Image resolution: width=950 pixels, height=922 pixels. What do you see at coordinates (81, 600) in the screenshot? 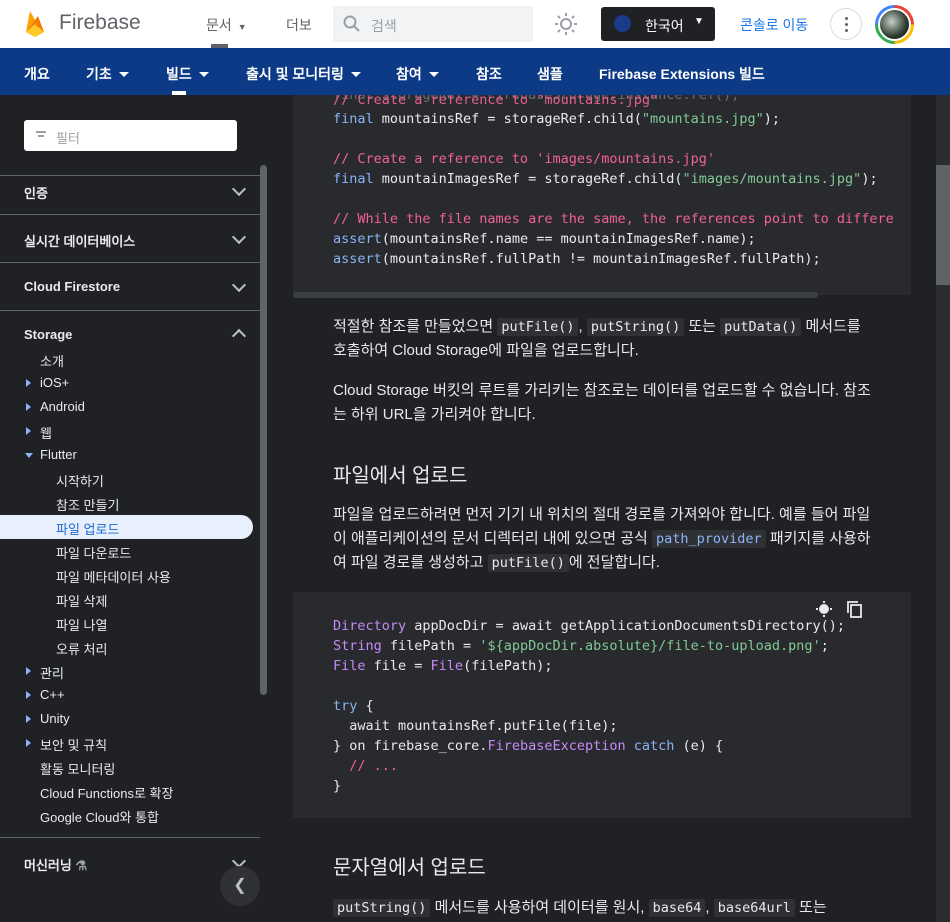
I see `sidebar-item-delete-files: 파일 삭제` at bounding box center [81, 600].